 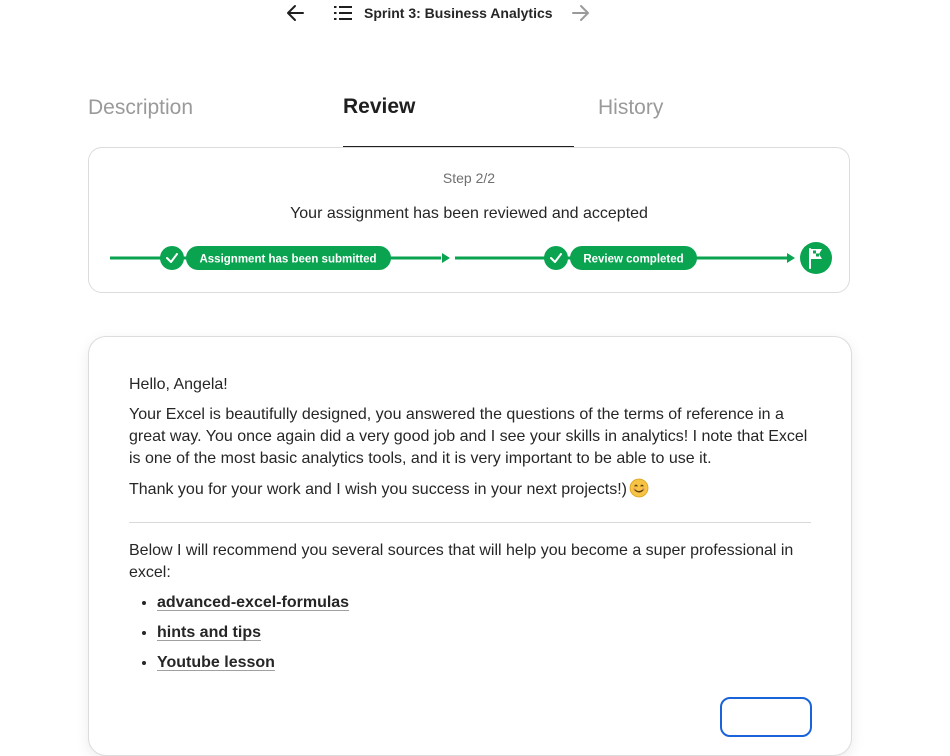 I want to click on top-navigation: Sprint 3: Business Analytics, so click(x=475, y=14).